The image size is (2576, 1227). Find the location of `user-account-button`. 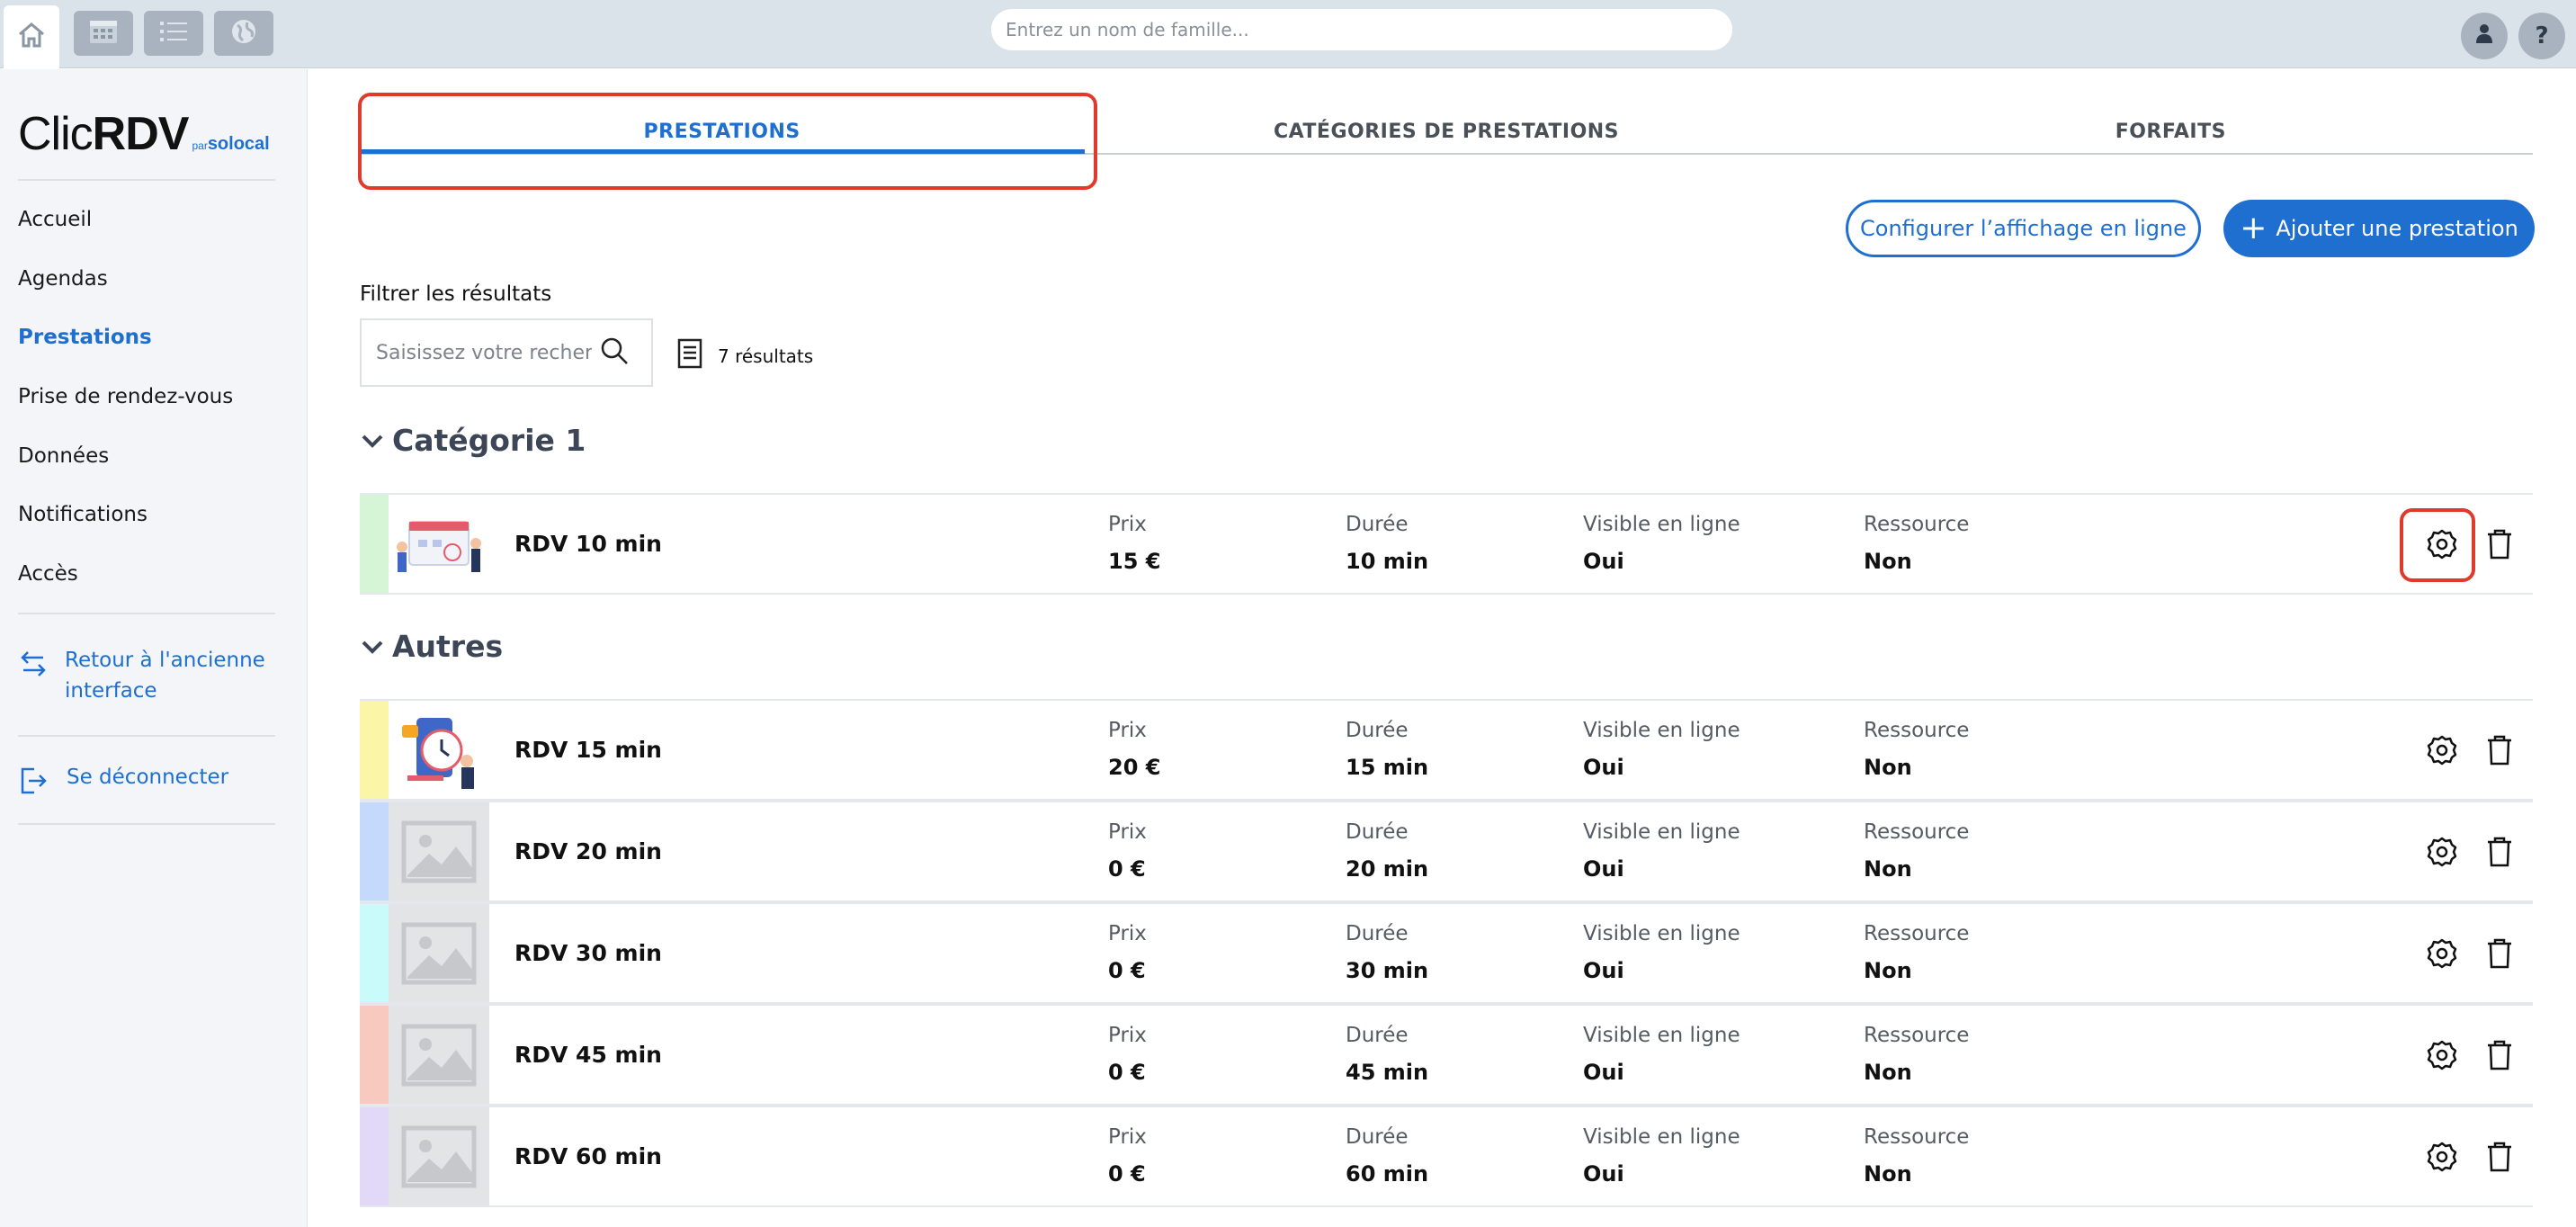

user-account-button is located at coordinates (2484, 36).